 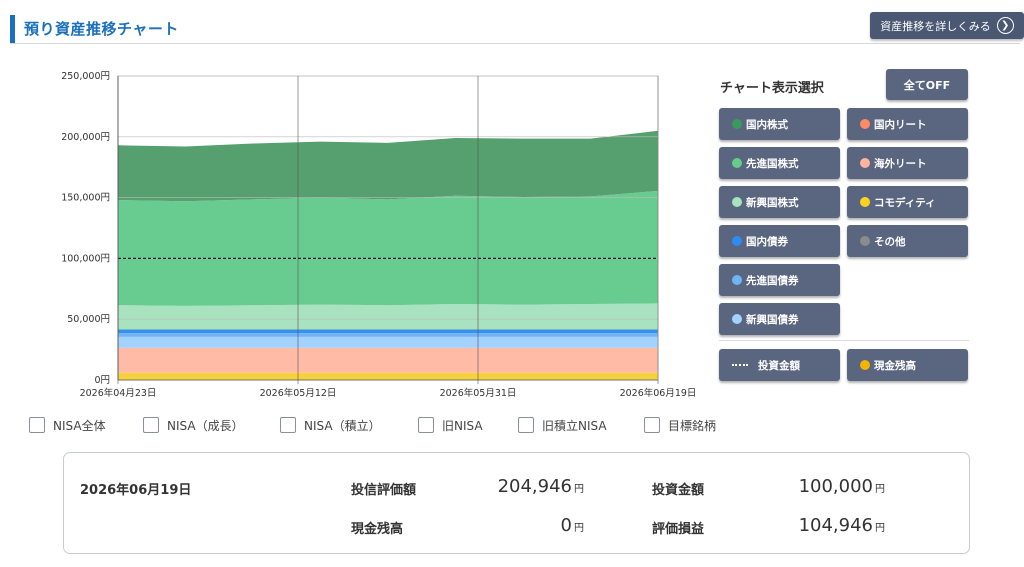 I want to click on legend-toggle-other: その他, so click(x=907, y=241).